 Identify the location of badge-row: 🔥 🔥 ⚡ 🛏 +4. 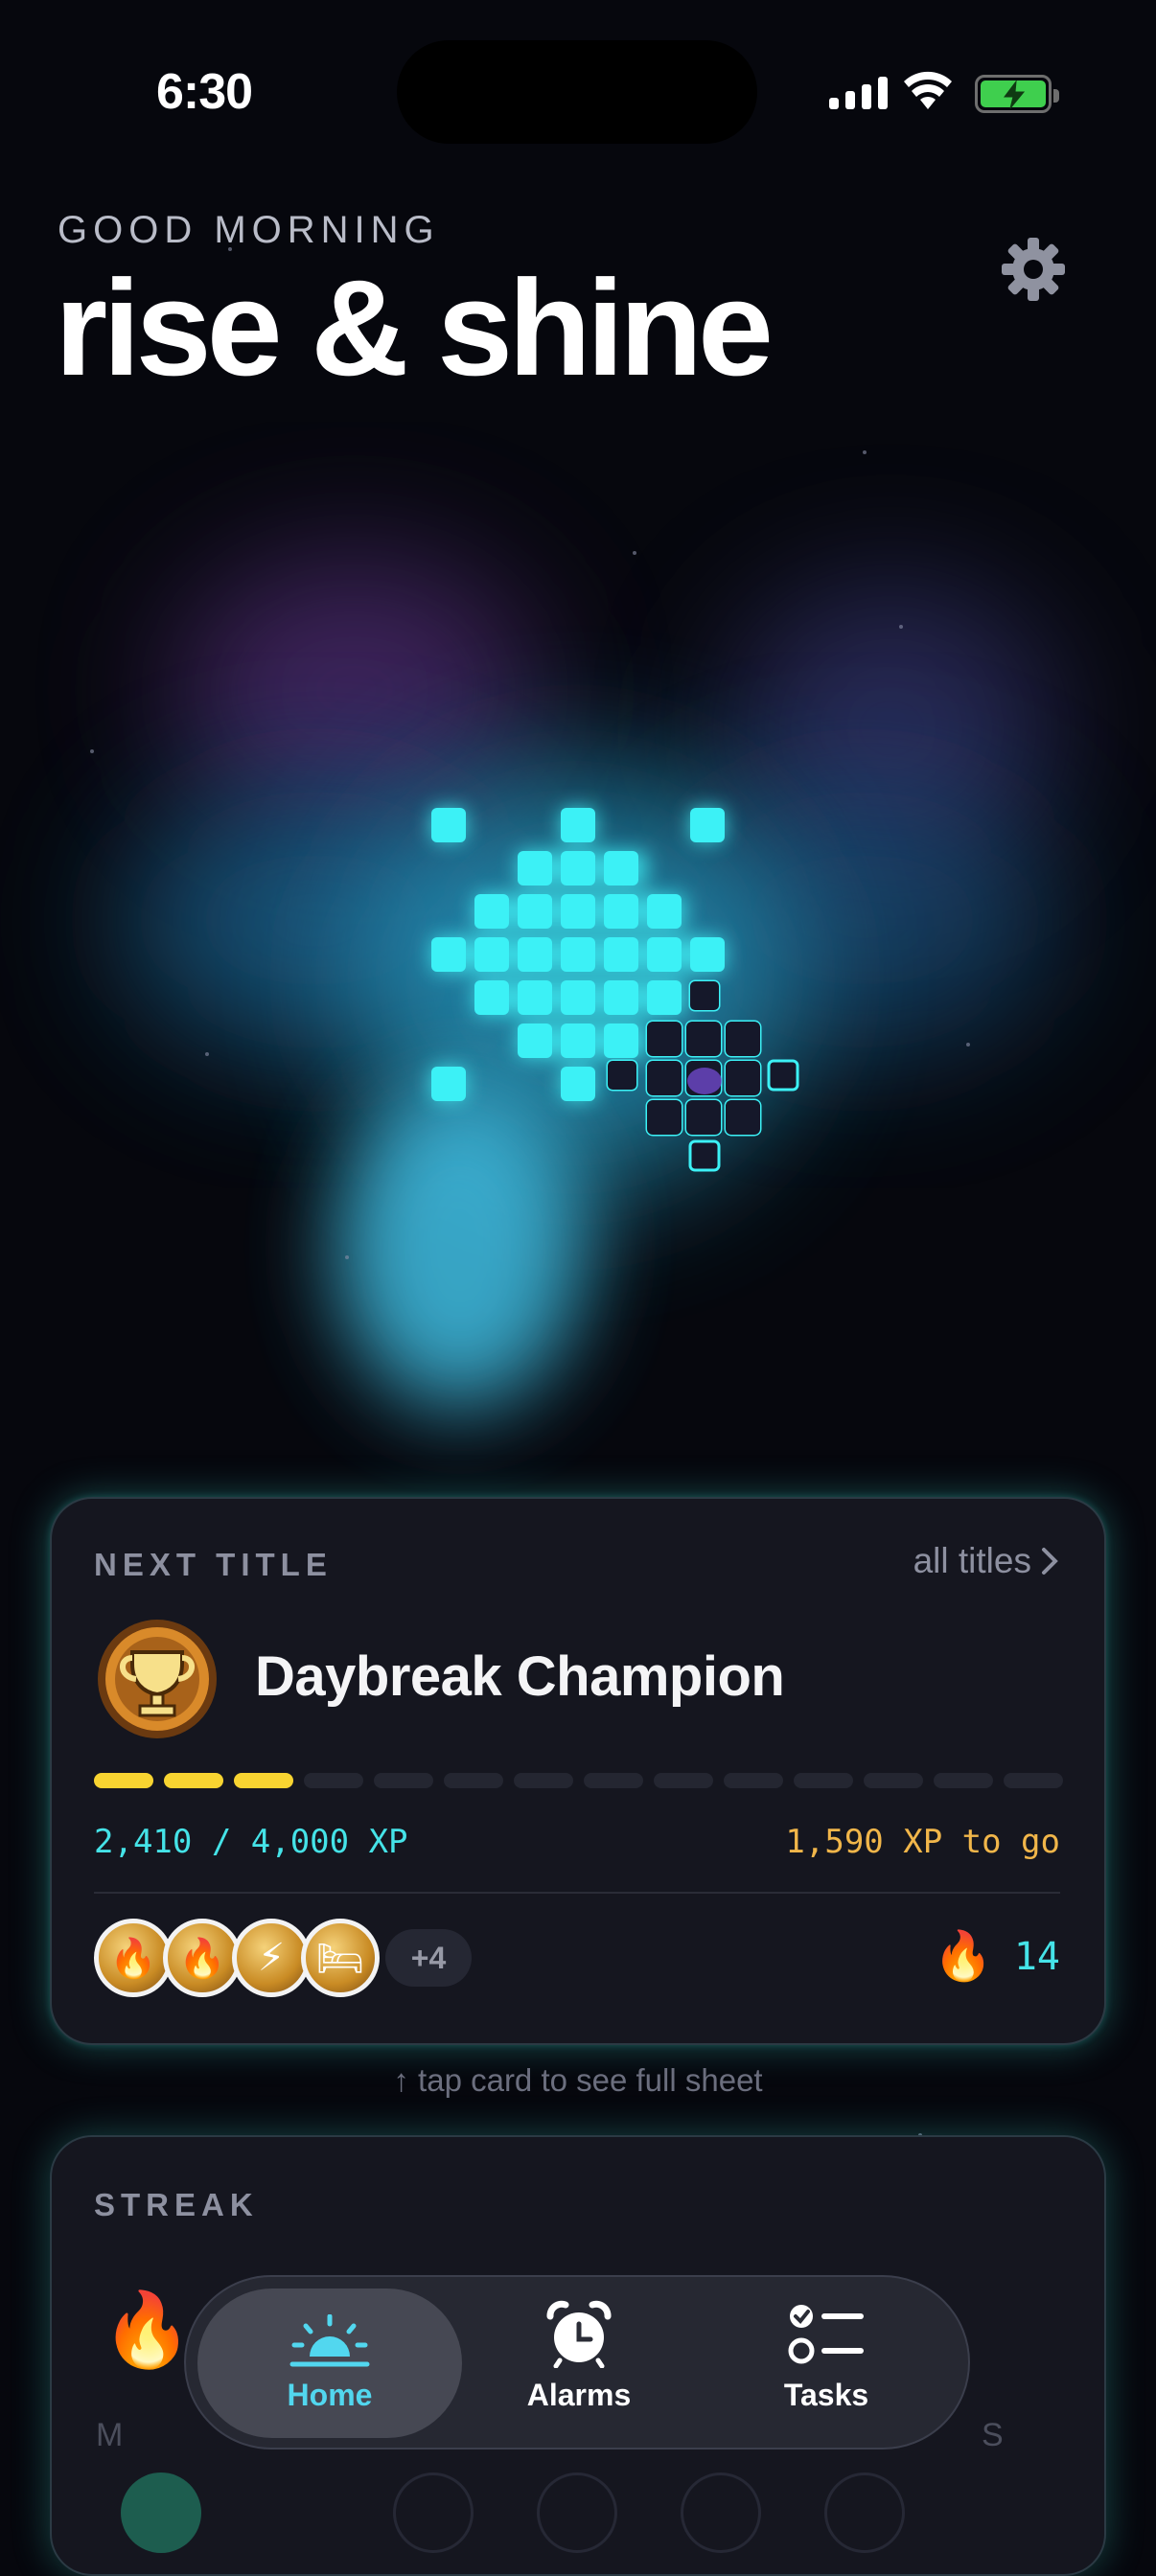
(283, 1958).